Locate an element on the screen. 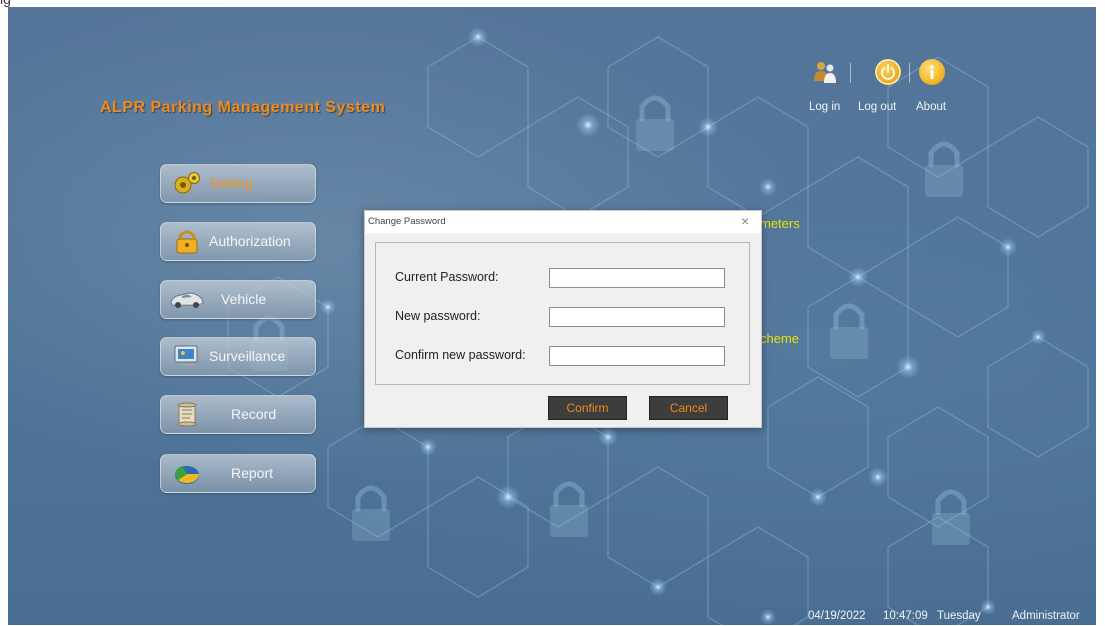 The height and width of the screenshot is (626, 1105). menu-surveillance-button: Surveillance is located at coordinates (238, 356).